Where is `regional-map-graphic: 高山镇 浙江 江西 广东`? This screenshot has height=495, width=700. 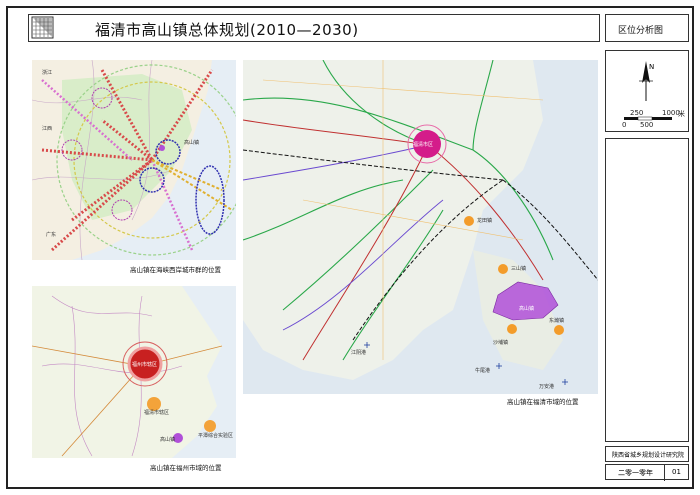
regional-map-graphic: 高山镇 浙江 江西 广东 is located at coordinates (134, 160).